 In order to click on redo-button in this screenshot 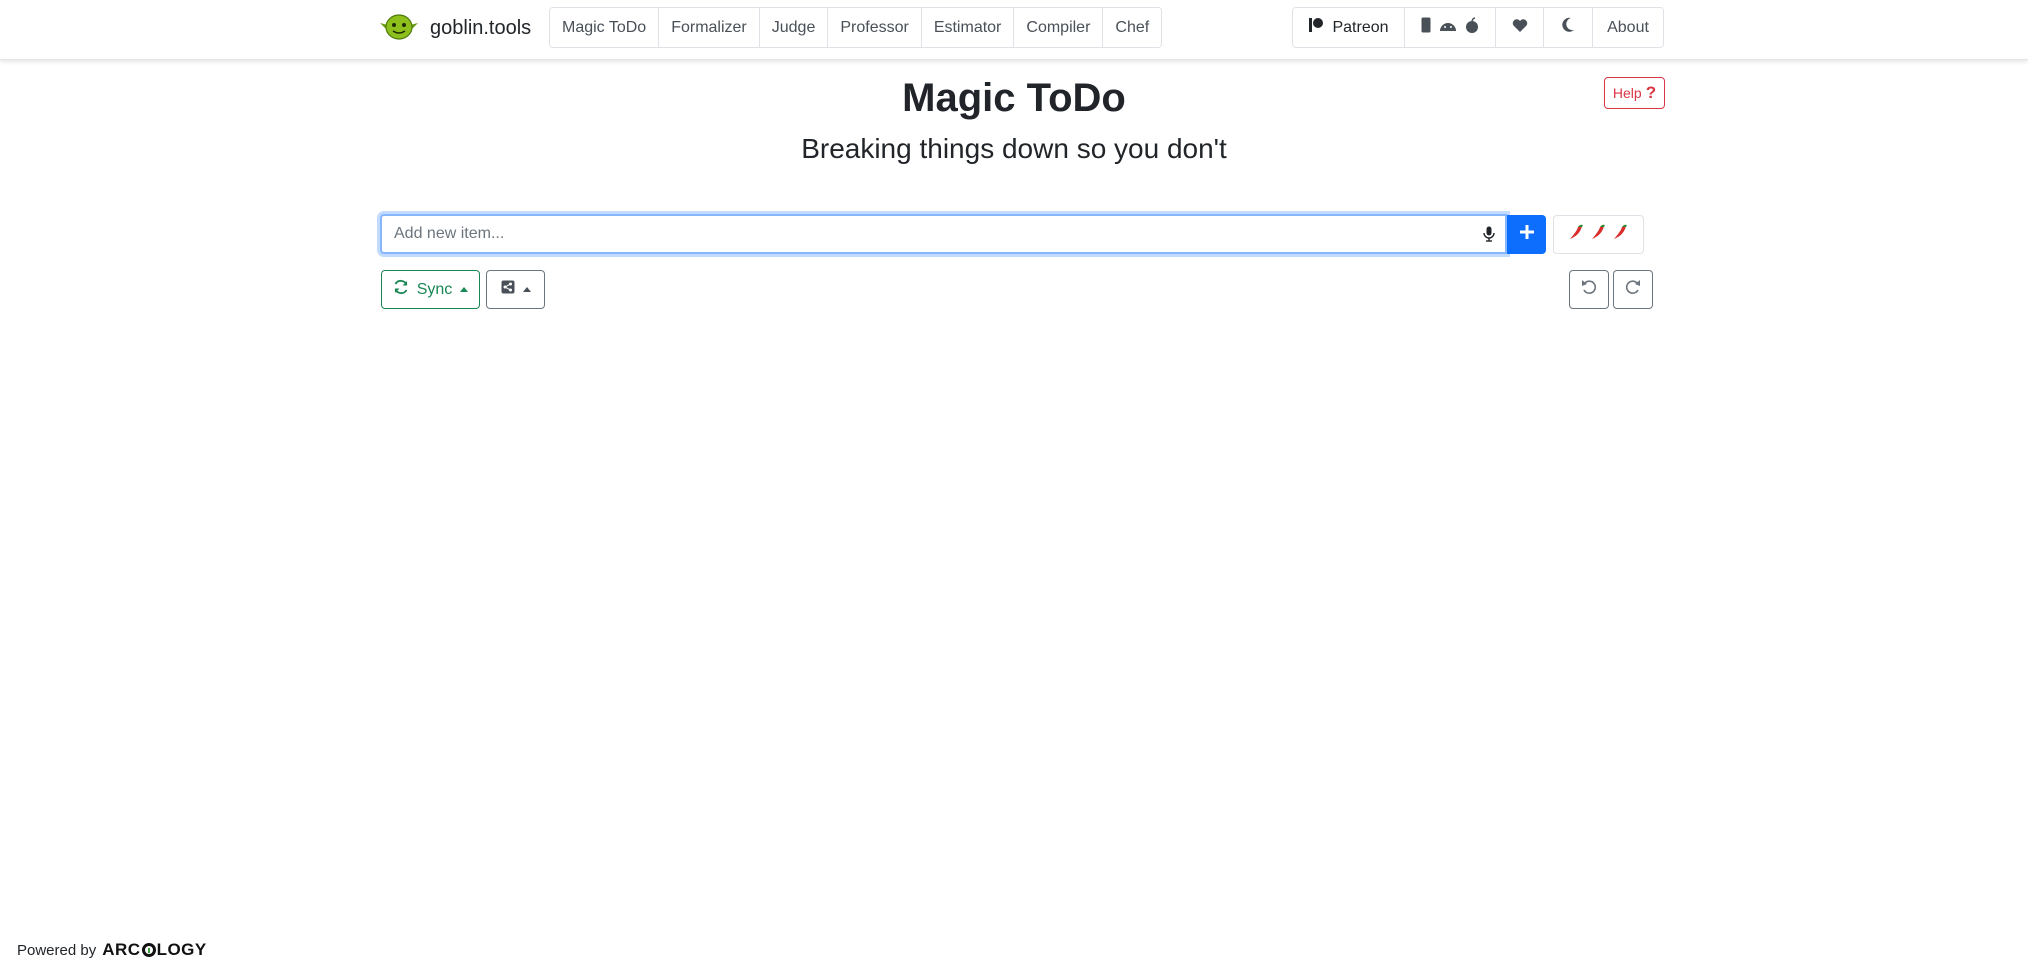, I will do `click(1633, 289)`.